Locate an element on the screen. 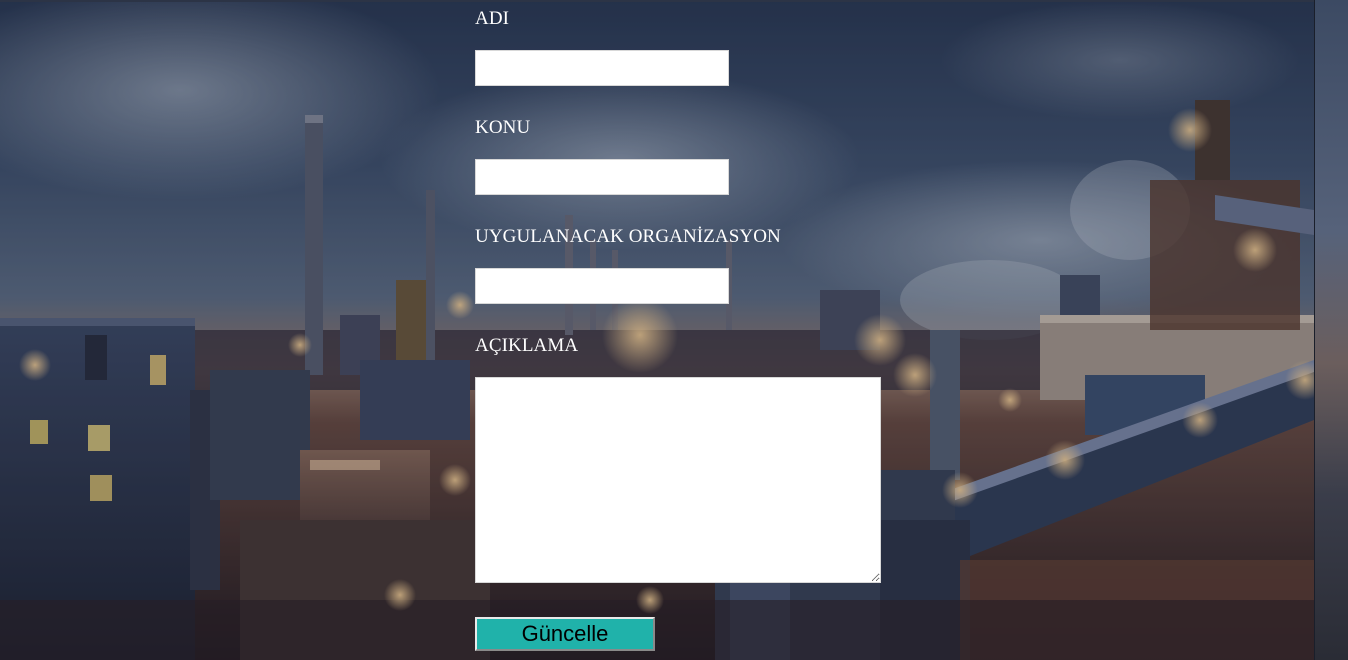 The width and height of the screenshot is (1348, 660). top-border is located at coordinates (657, 1).